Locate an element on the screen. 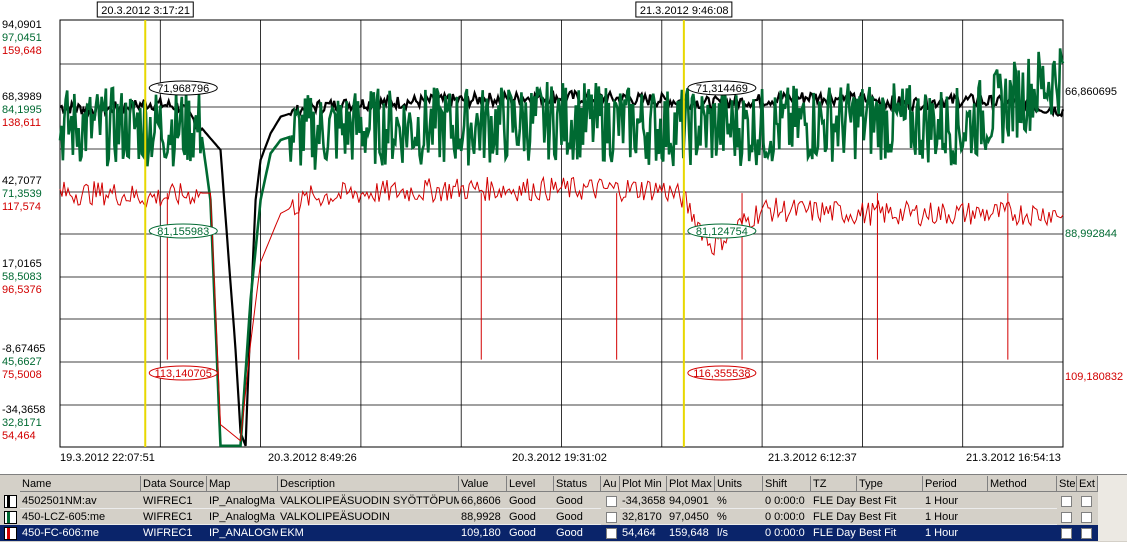 This screenshot has width=1127, height=542. column-header-ste: Ste is located at coordinates (1067, 484).